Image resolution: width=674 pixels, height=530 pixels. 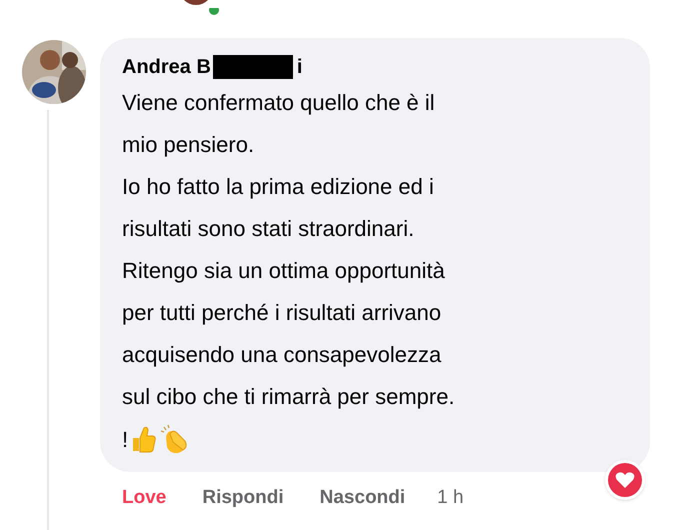 I want to click on author-name: i, so click(x=299, y=67).